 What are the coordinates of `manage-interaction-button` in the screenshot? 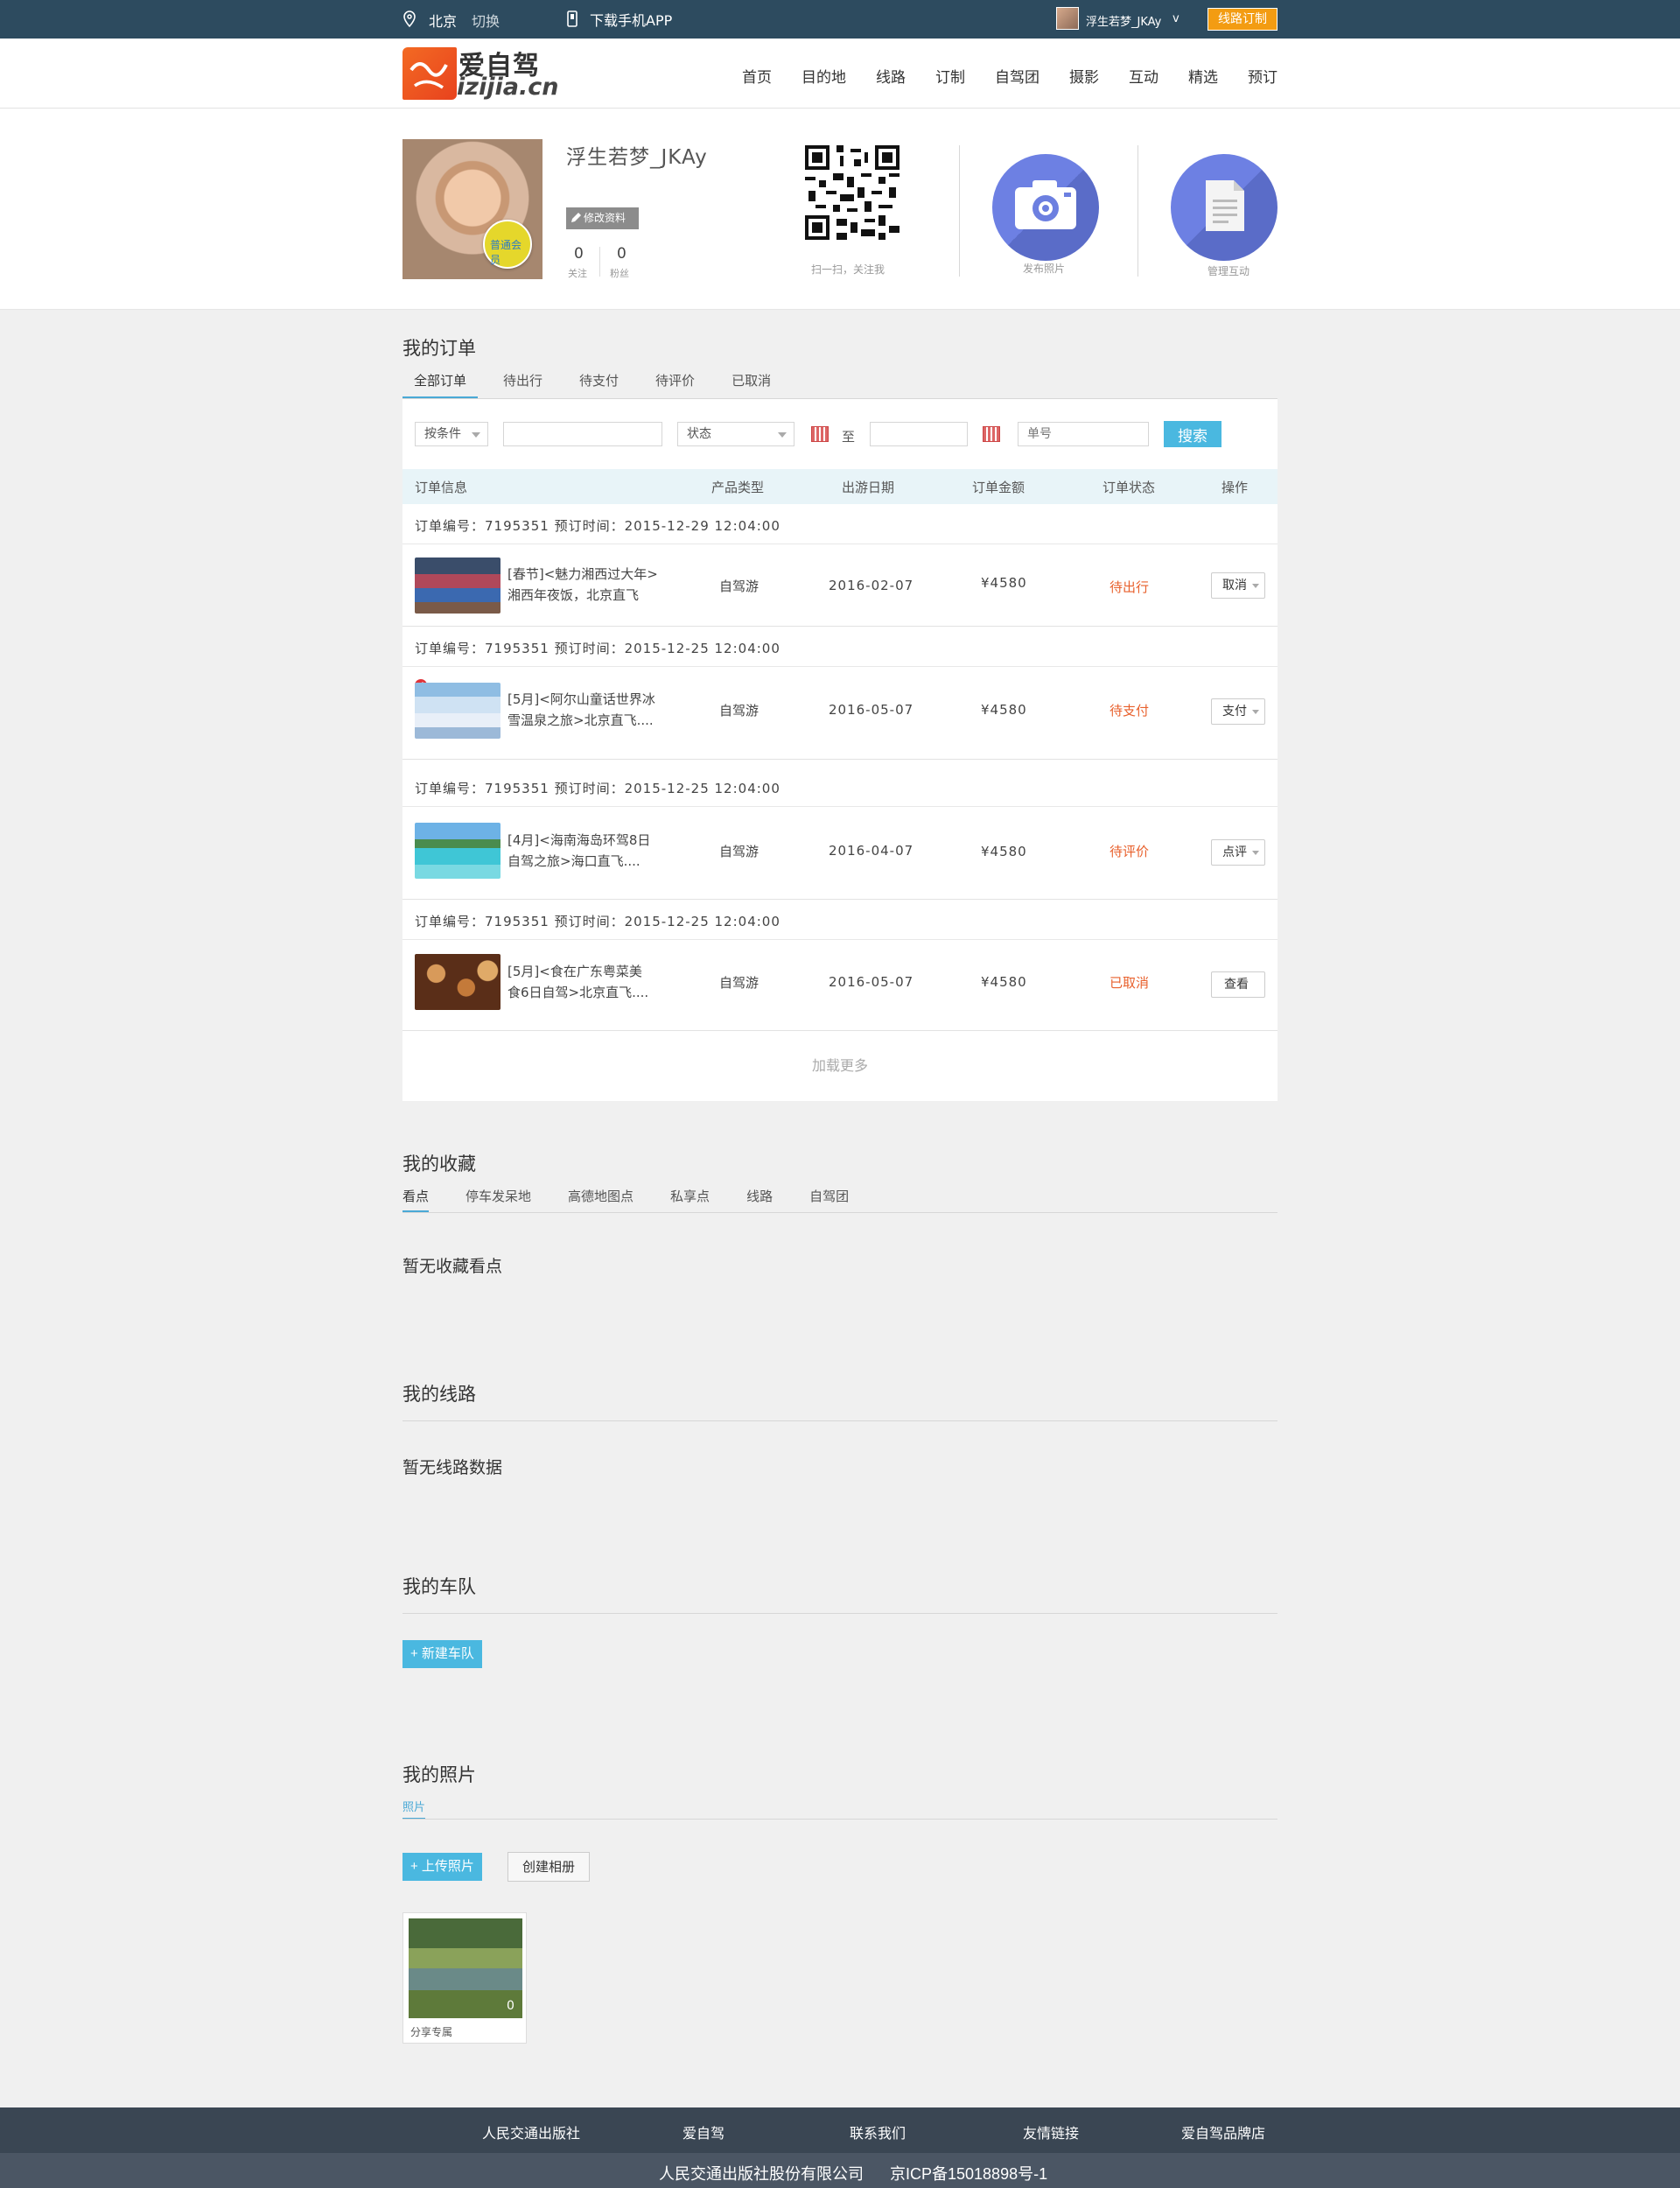 It's located at (1224, 207).